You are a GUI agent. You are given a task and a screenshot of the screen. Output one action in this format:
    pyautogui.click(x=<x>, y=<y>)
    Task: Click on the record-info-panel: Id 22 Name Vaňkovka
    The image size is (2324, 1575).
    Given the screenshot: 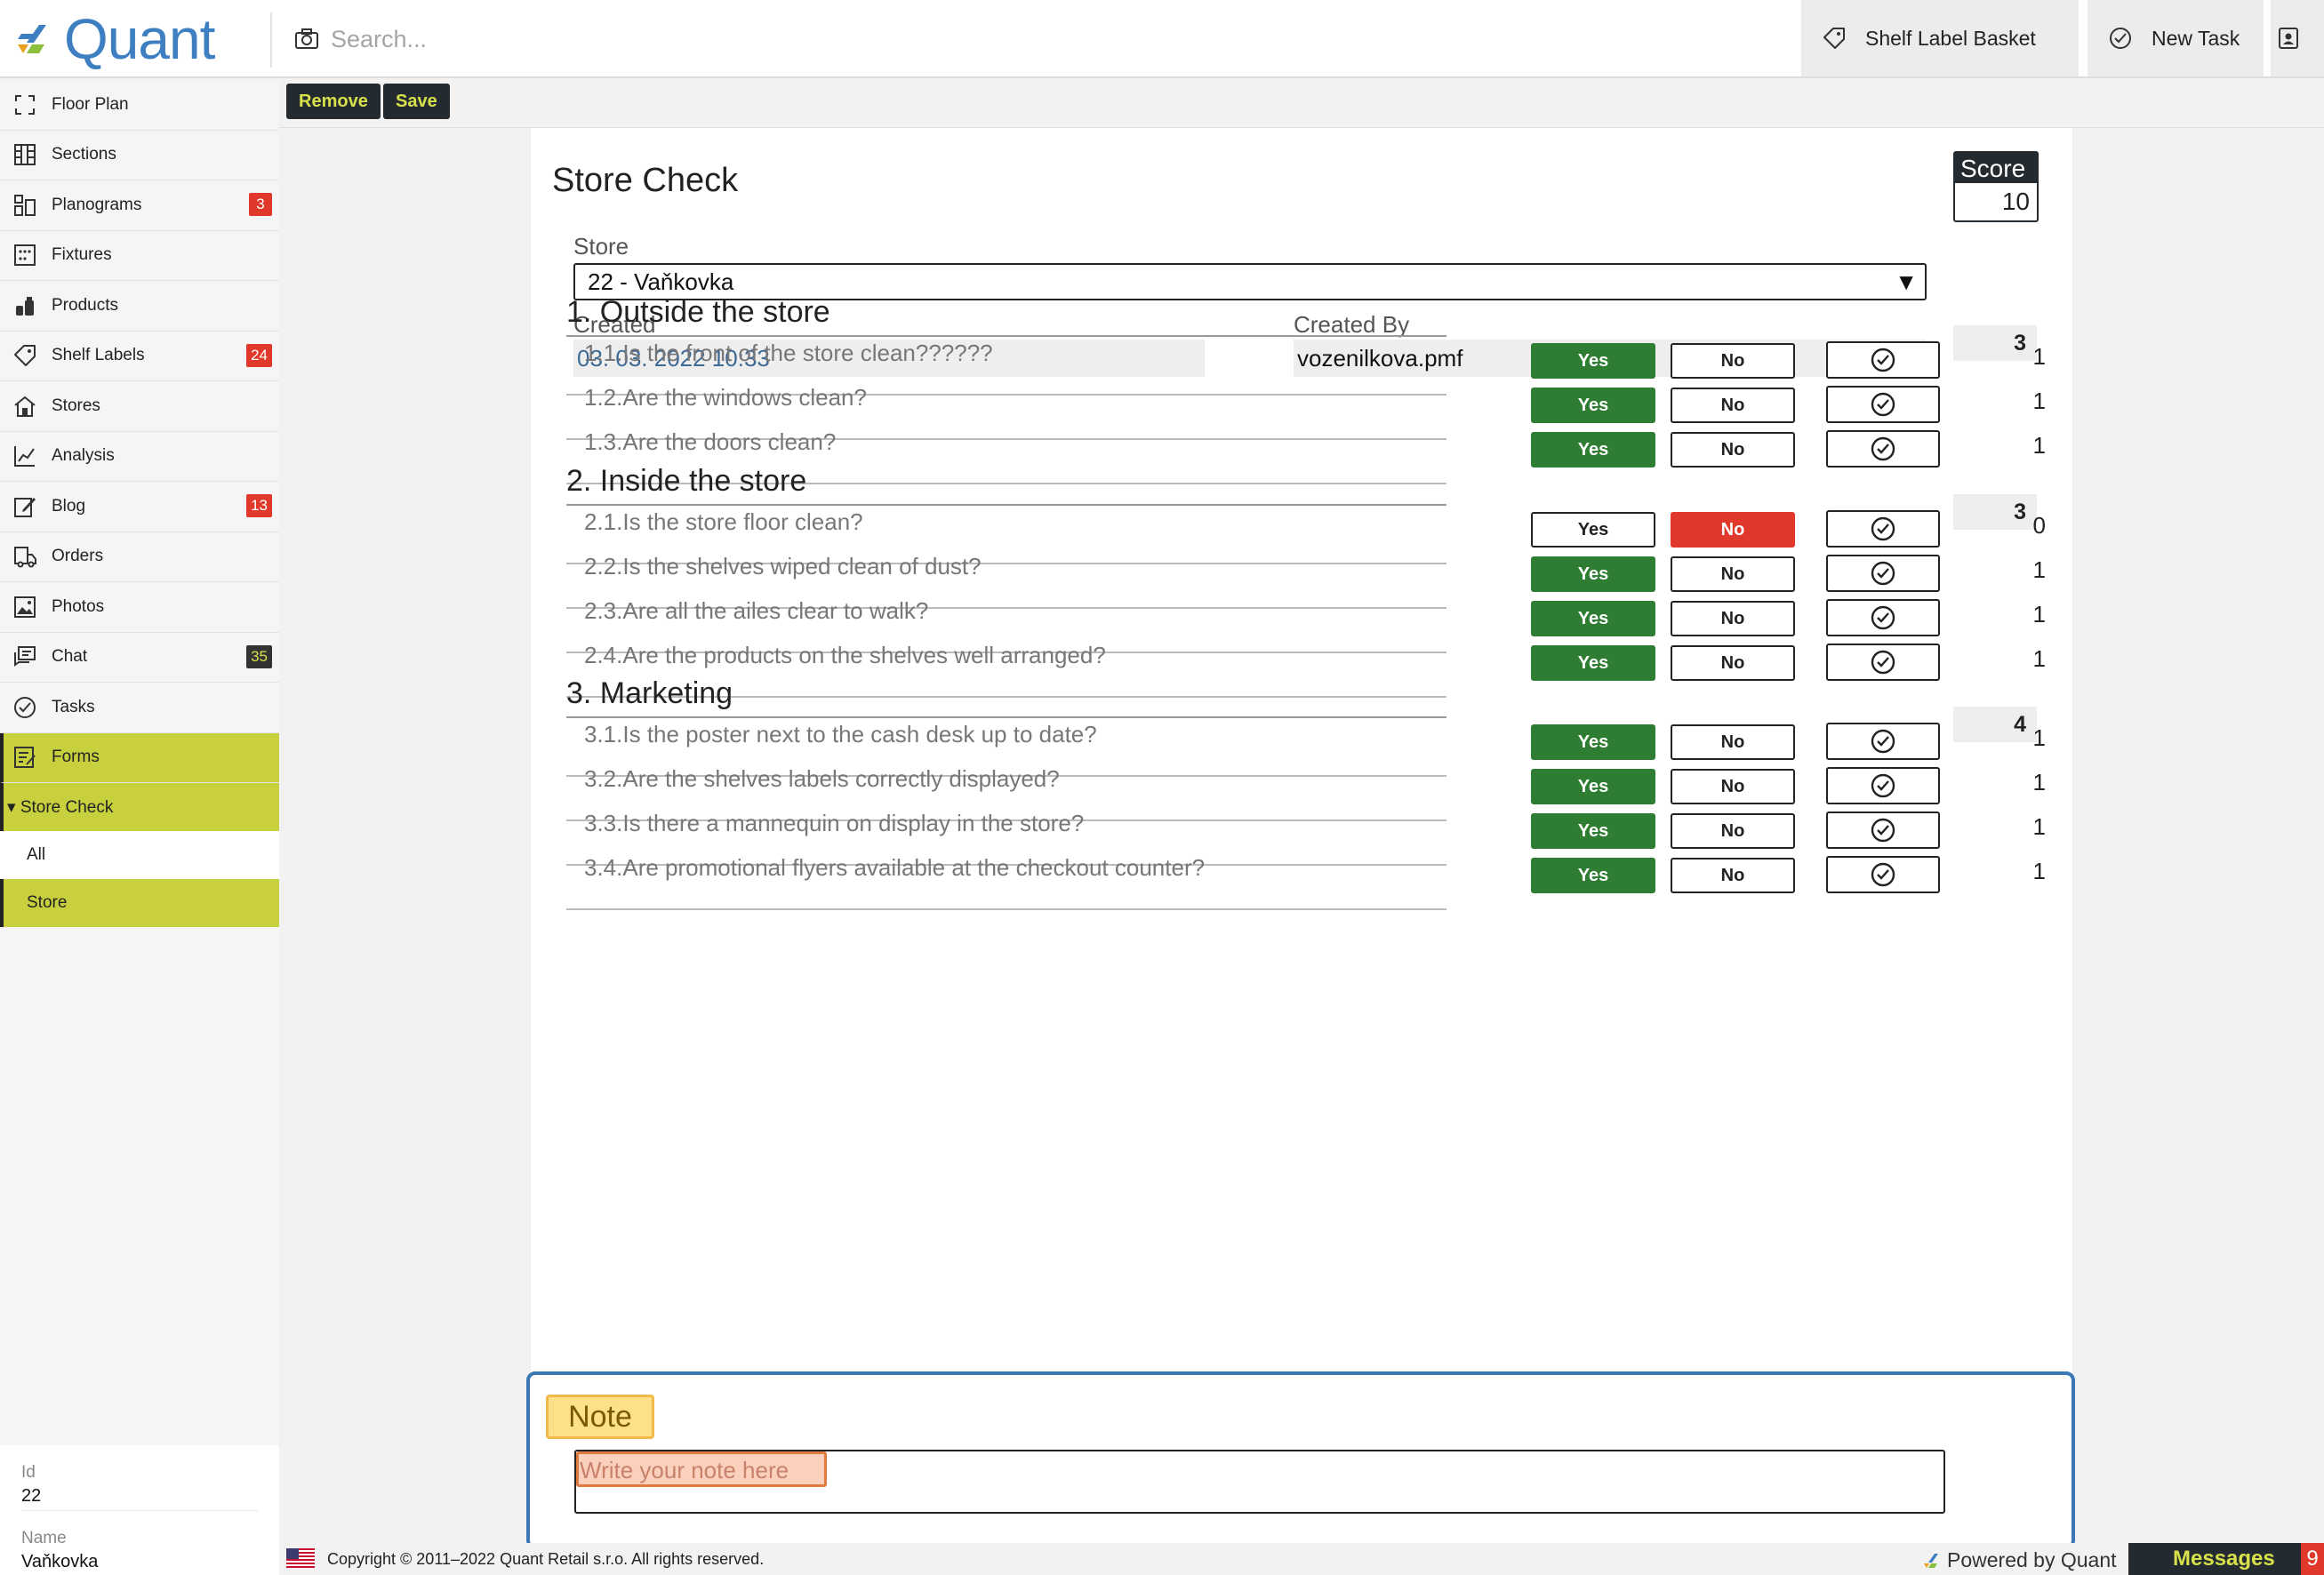 What is the action you would take?
    pyautogui.click(x=139, y=1510)
    